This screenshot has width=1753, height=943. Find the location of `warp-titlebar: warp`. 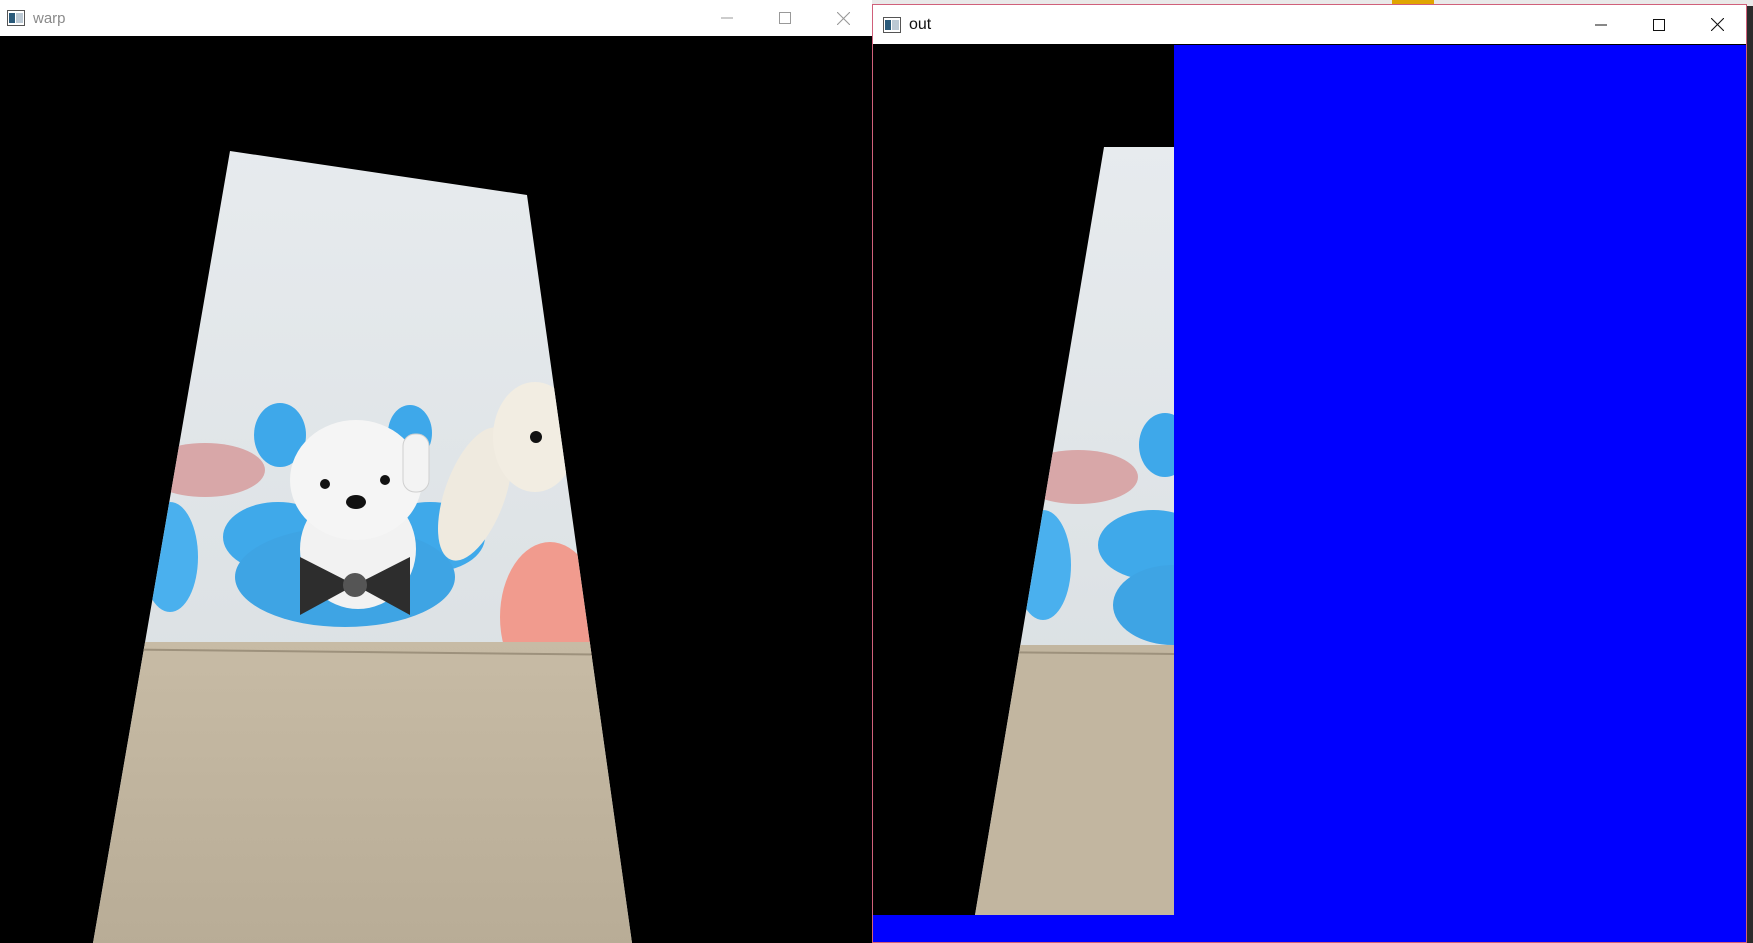

warp-titlebar: warp is located at coordinates (436, 18).